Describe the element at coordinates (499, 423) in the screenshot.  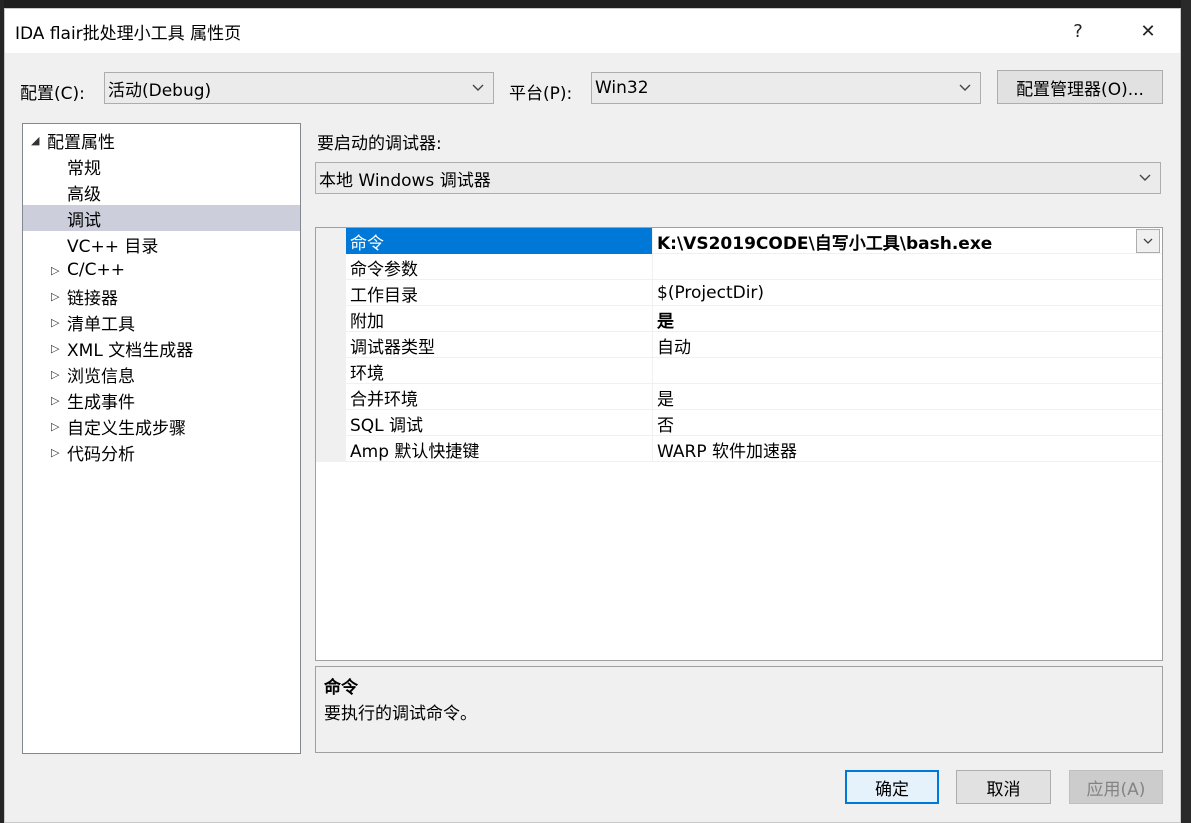
I see `property-name: SQL 调试` at that location.